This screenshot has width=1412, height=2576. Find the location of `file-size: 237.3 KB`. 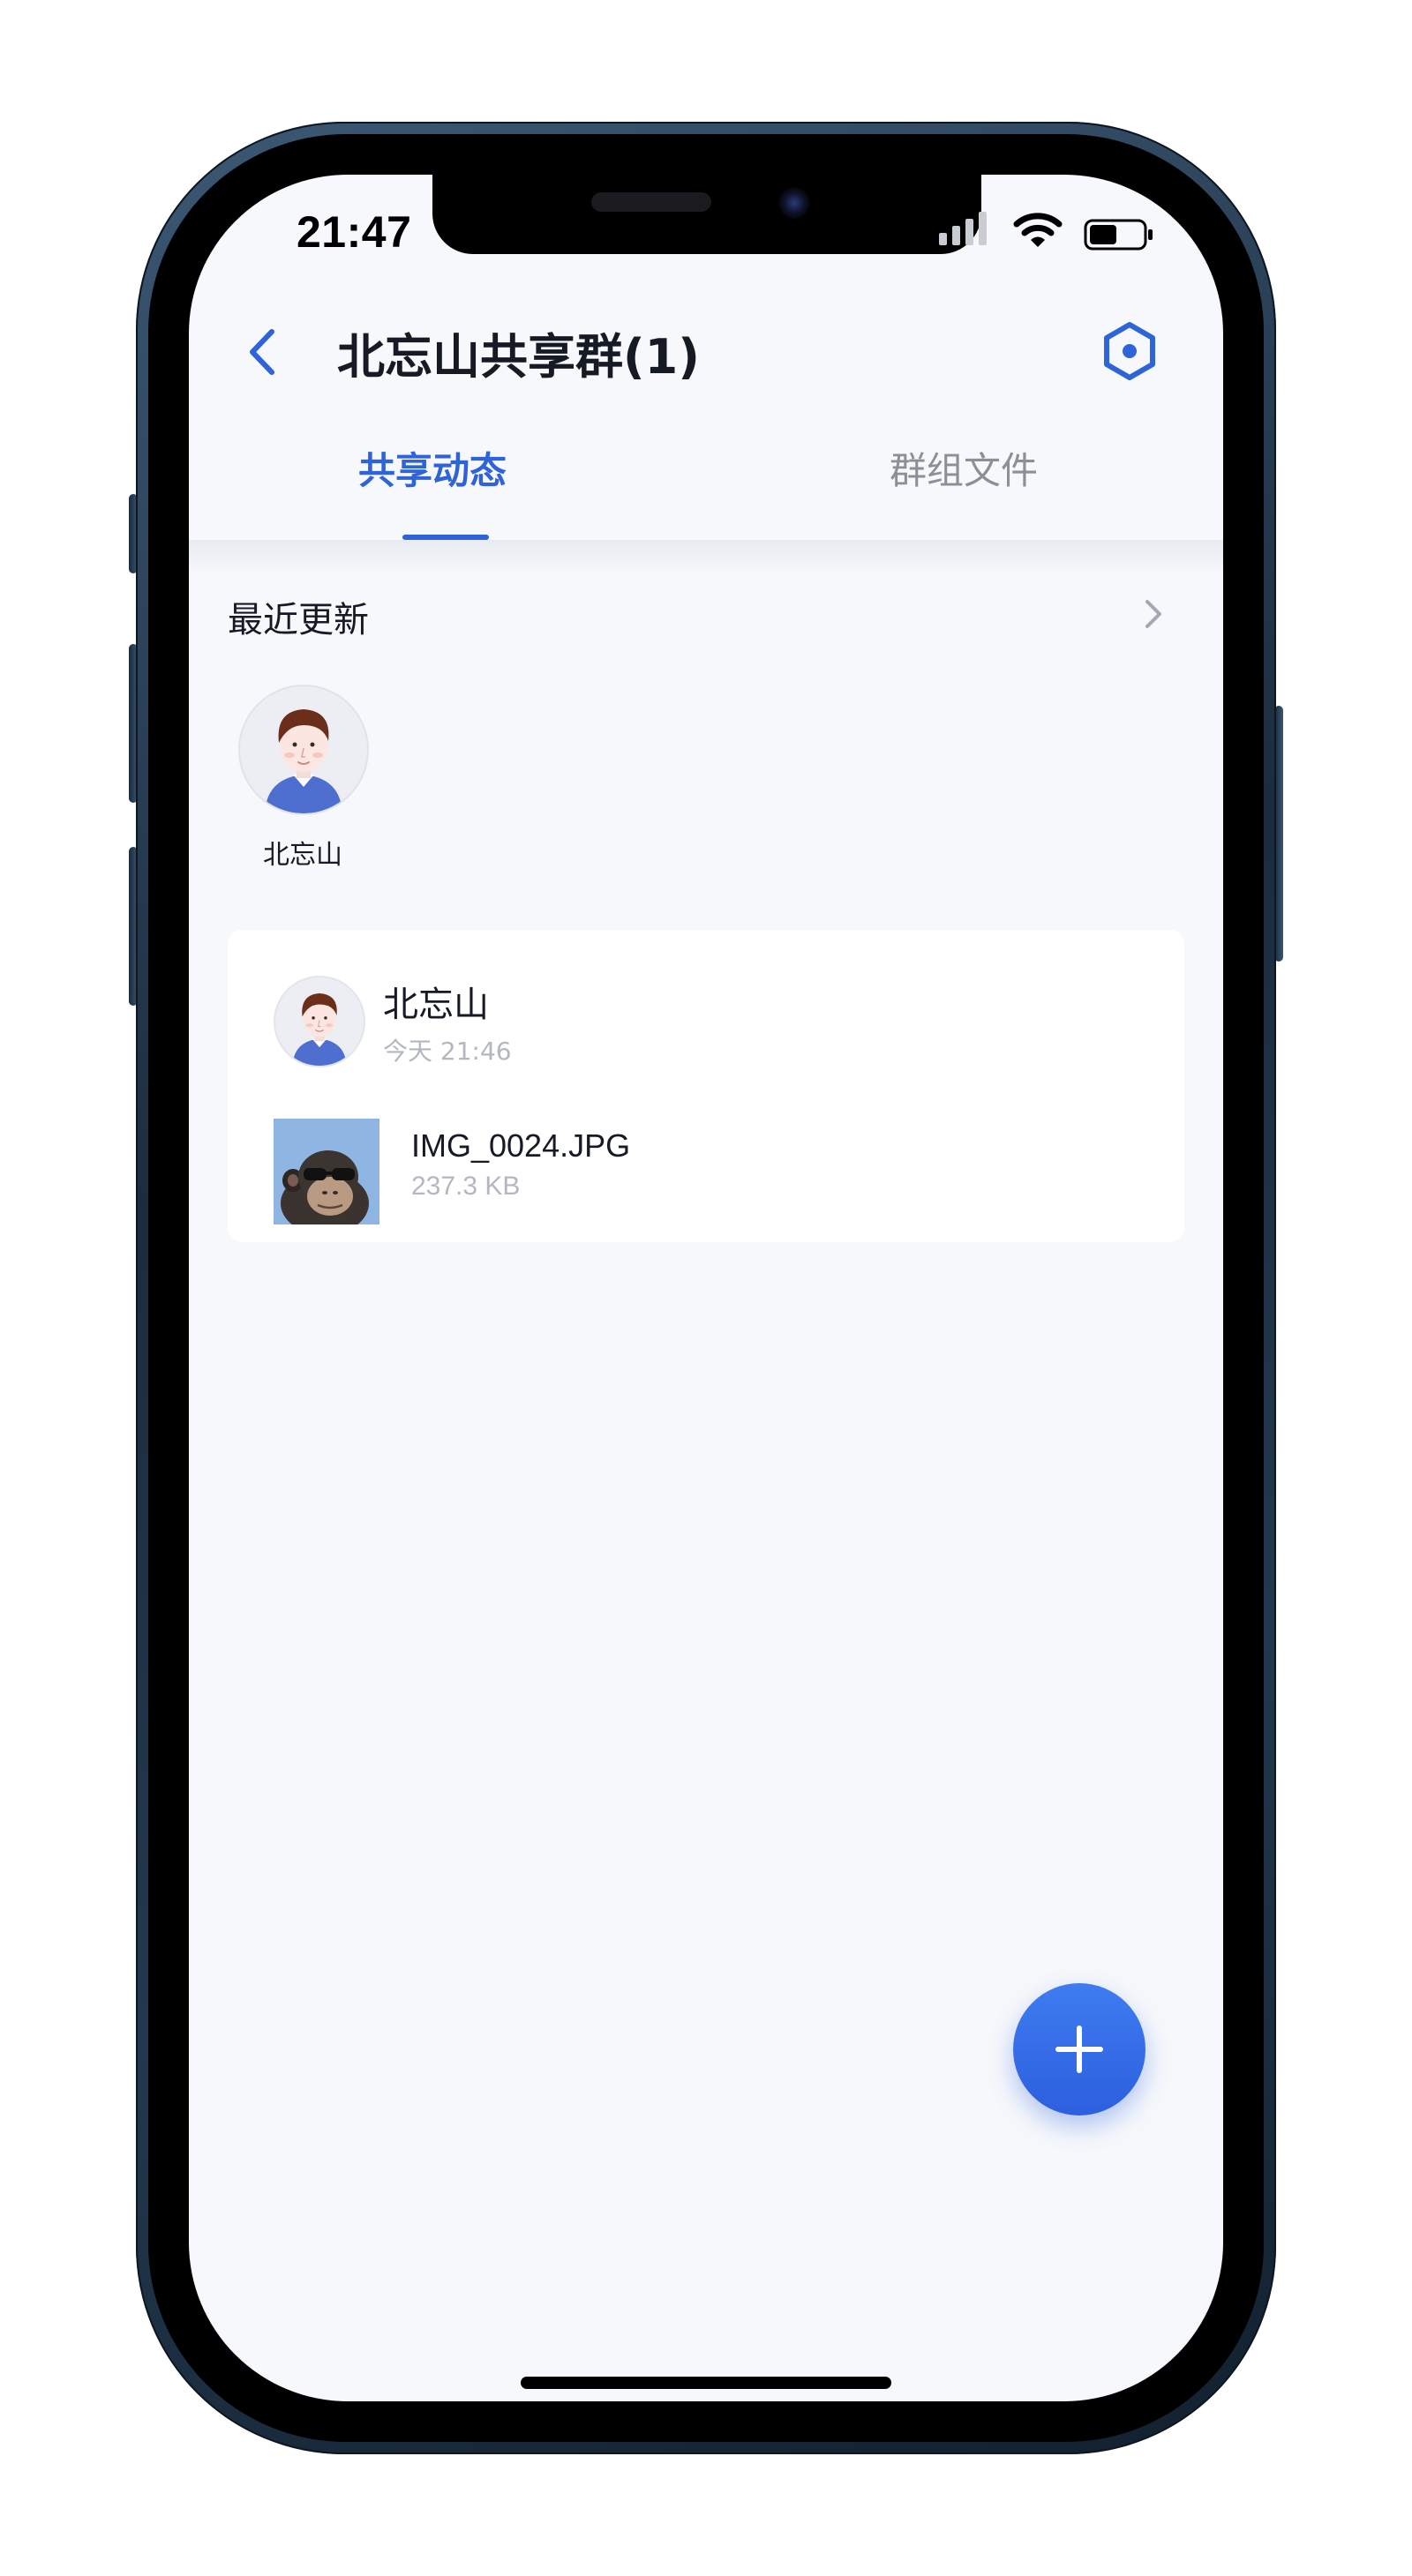

file-size: 237.3 KB is located at coordinates (466, 1187).